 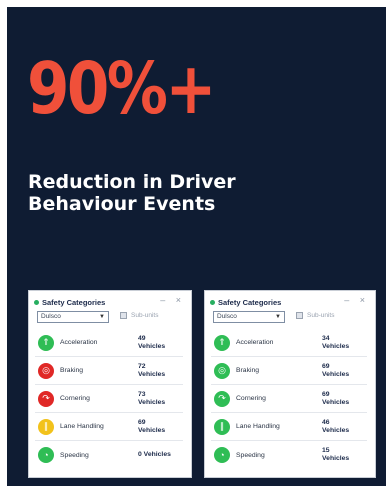 What do you see at coordinates (152, 342) in the screenshot?
I see `category-value: 49 Vehicles` at bounding box center [152, 342].